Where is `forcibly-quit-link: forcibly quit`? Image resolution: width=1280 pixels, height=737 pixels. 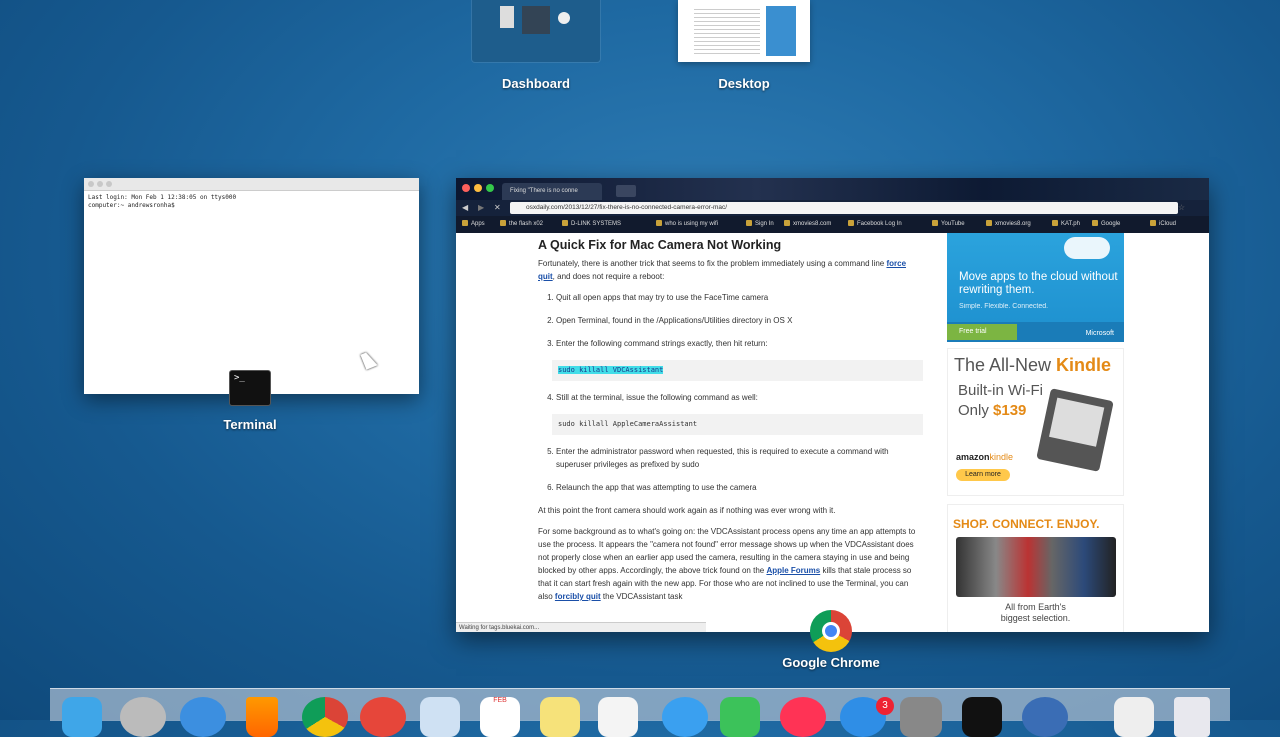 forcibly-quit-link: forcibly quit is located at coordinates (578, 596).